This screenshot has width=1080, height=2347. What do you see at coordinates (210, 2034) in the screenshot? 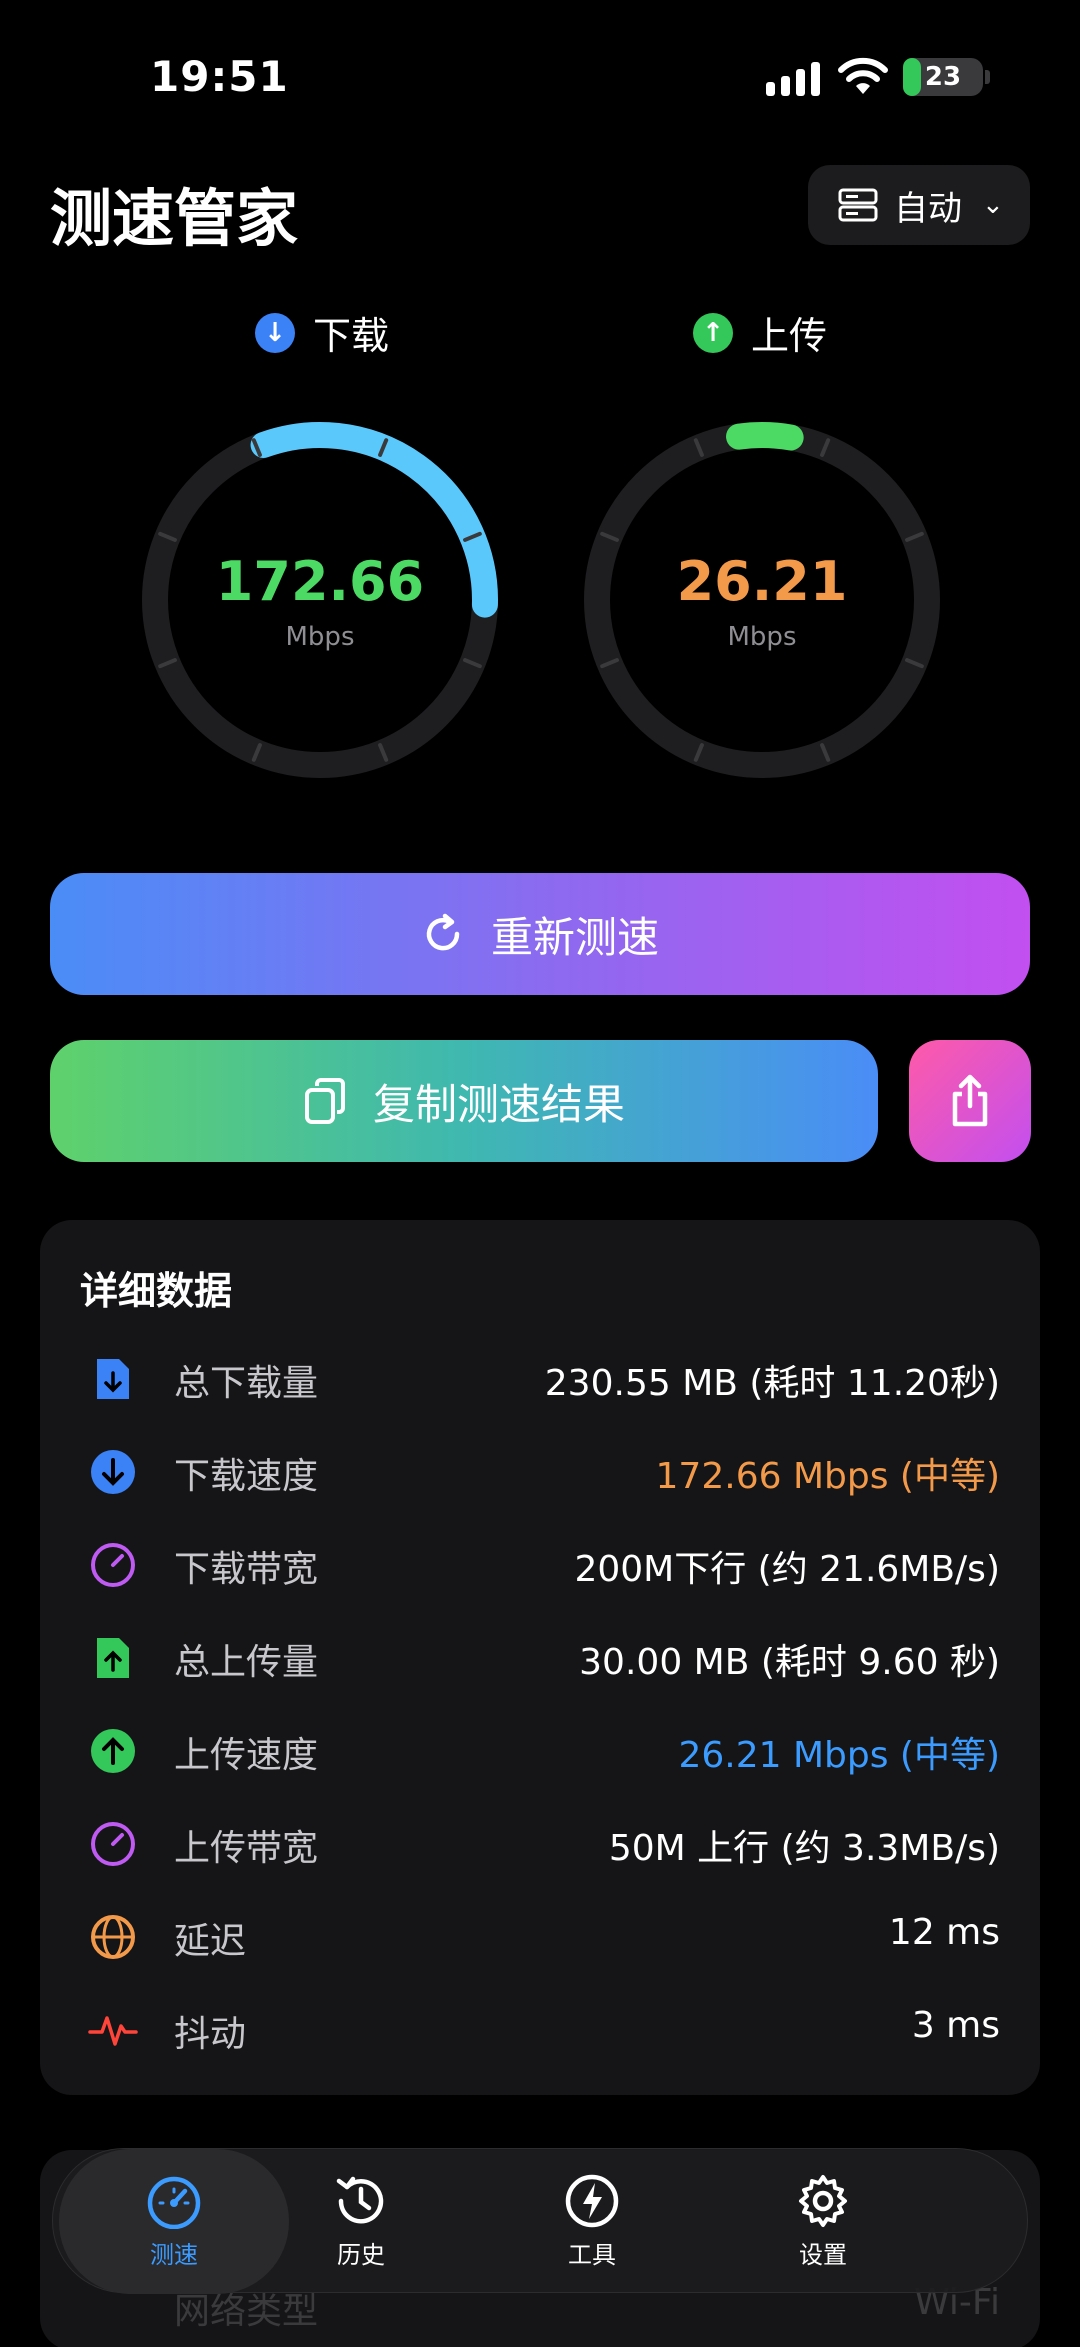
I see `detail-name: 抖动` at bounding box center [210, 2034].